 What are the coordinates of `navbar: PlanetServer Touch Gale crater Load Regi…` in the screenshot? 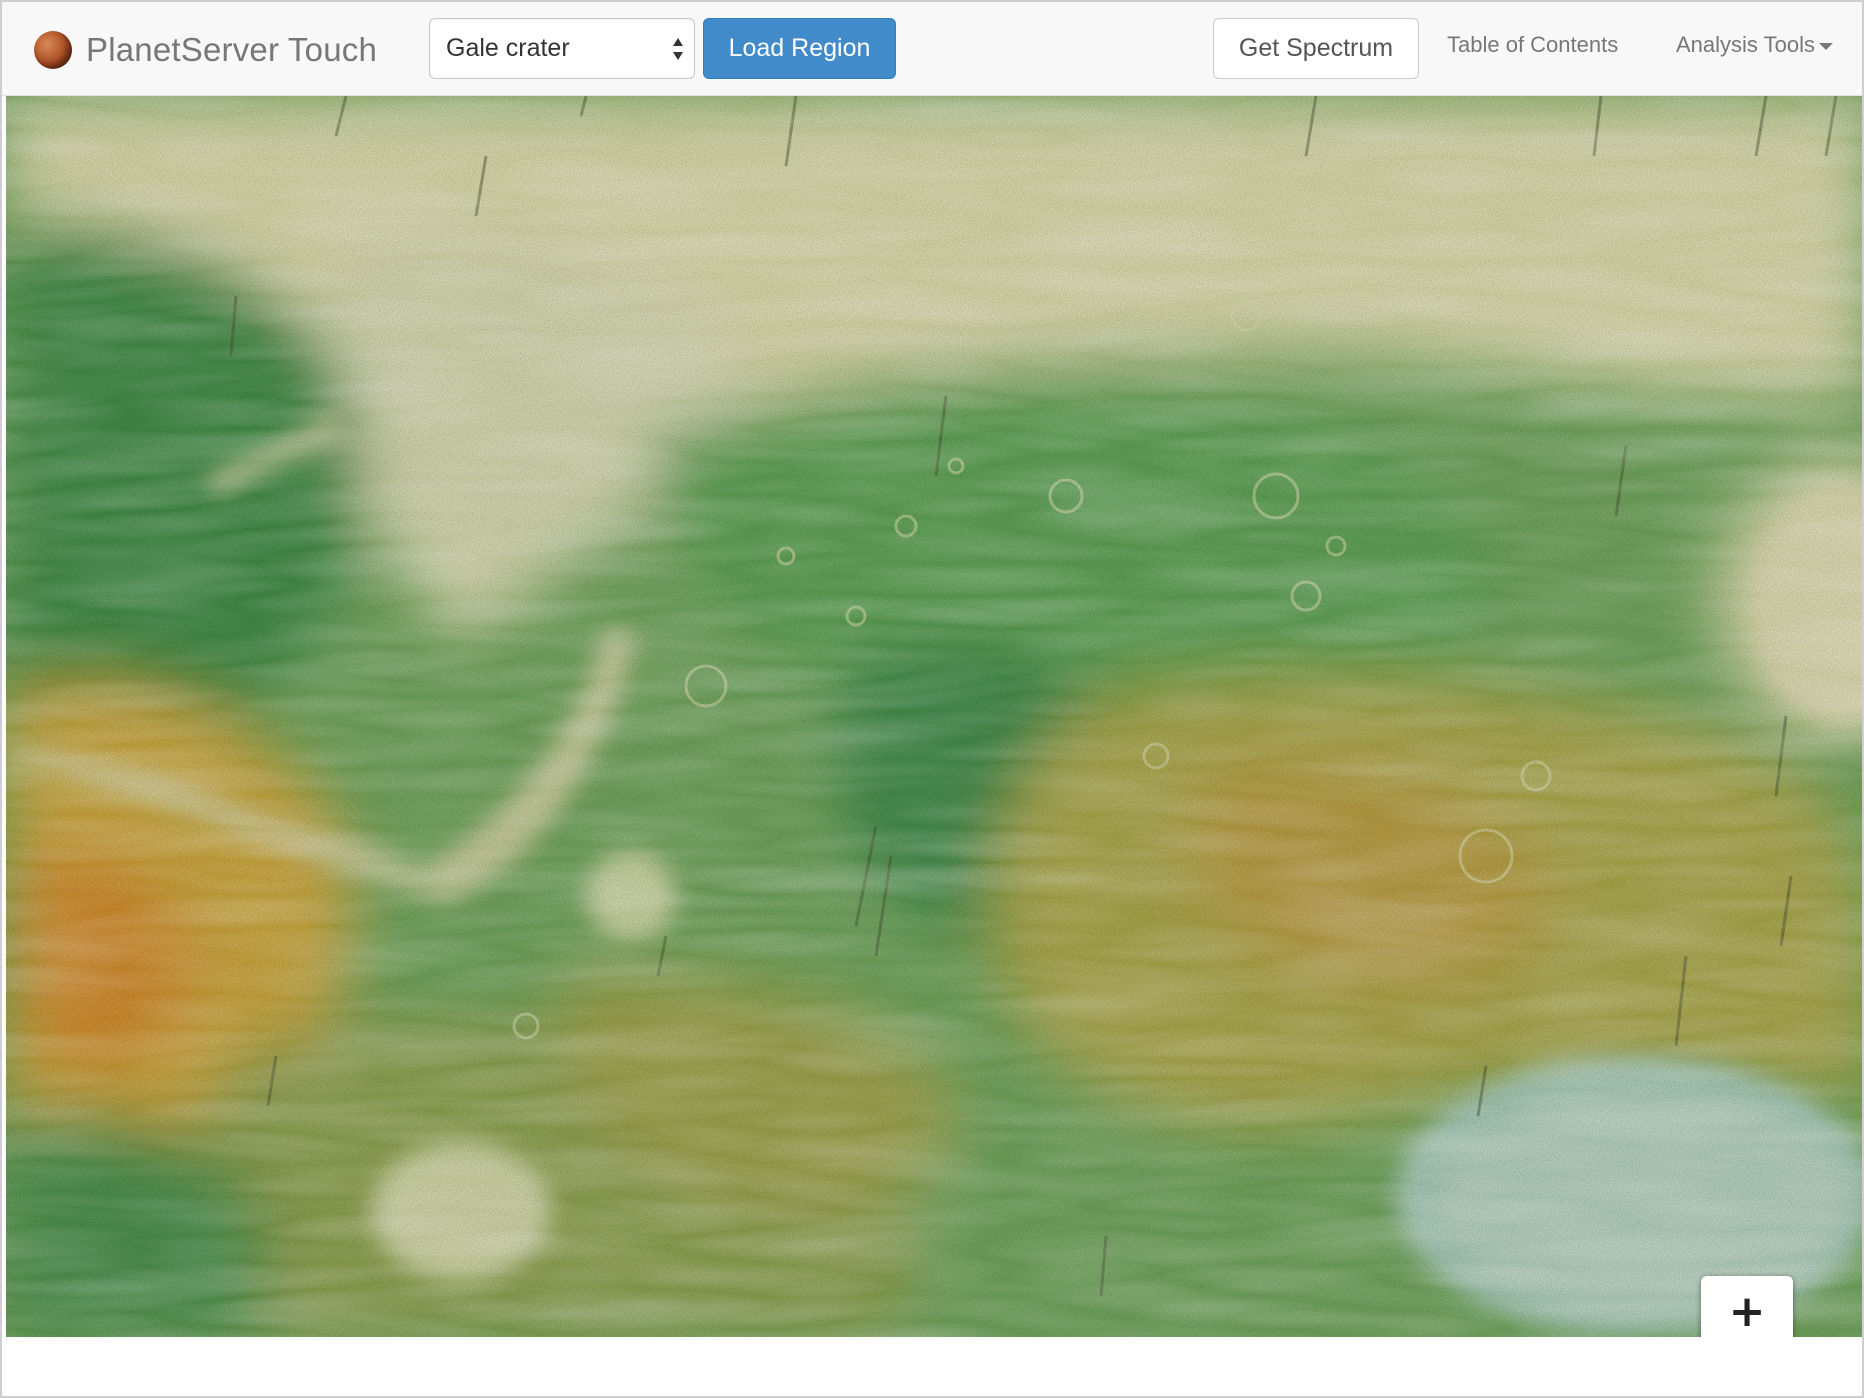 It's located at (932, 49).